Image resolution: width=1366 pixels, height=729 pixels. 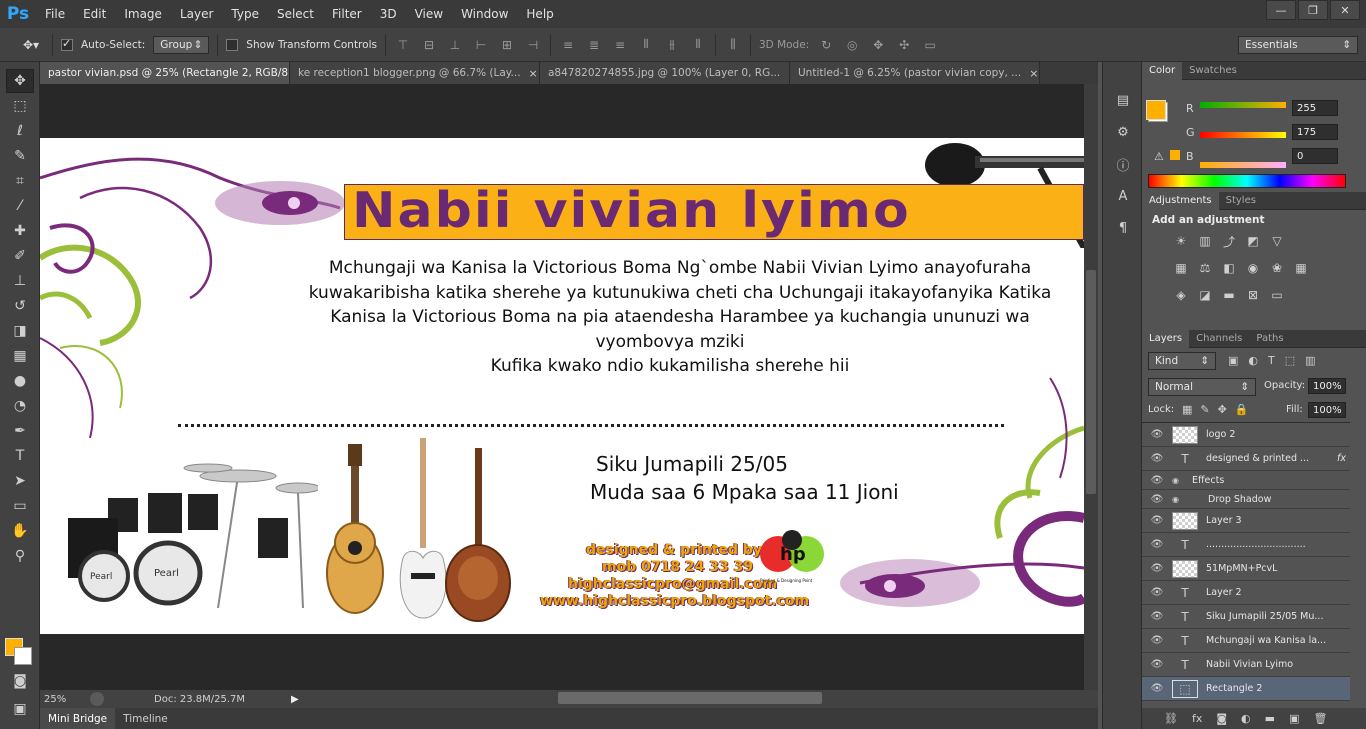 I want to click on stamp-tool-icon: ⊥, so click(x=20, y=281).